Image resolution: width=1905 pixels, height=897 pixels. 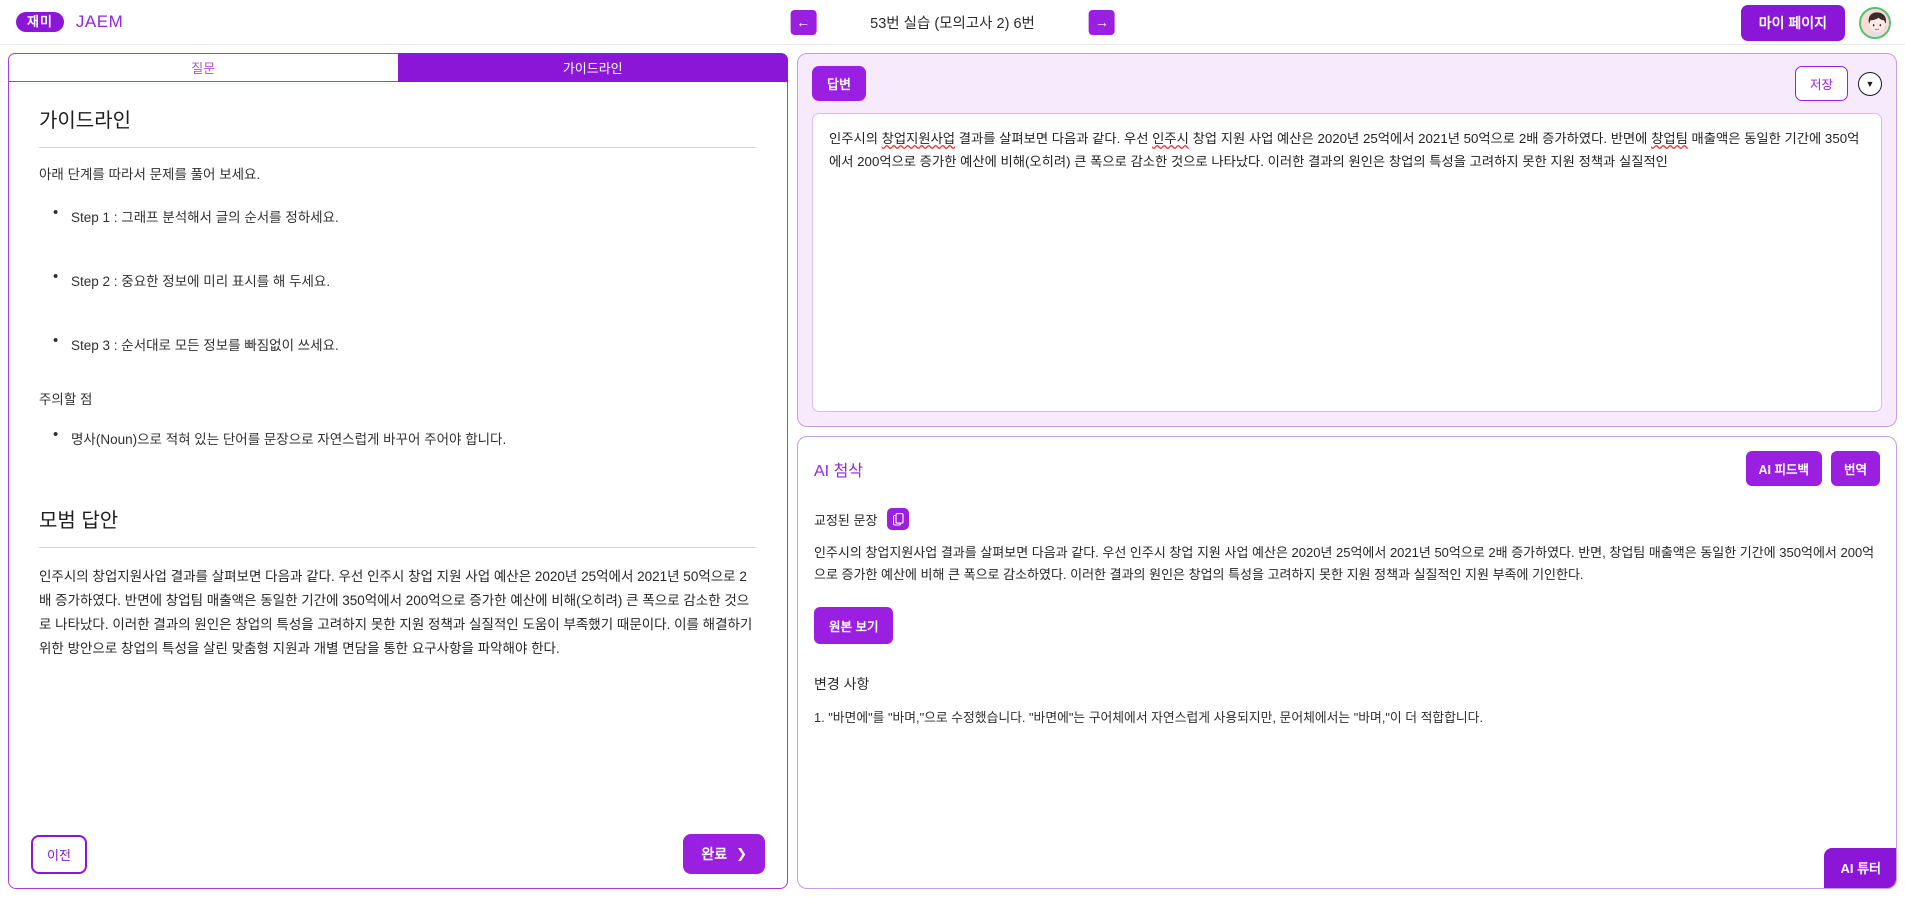 I want to click on list-item: Step 3 : 순서대로 모든 정보를 빠짐없이 쓰세요., so click(x=403, y=343).